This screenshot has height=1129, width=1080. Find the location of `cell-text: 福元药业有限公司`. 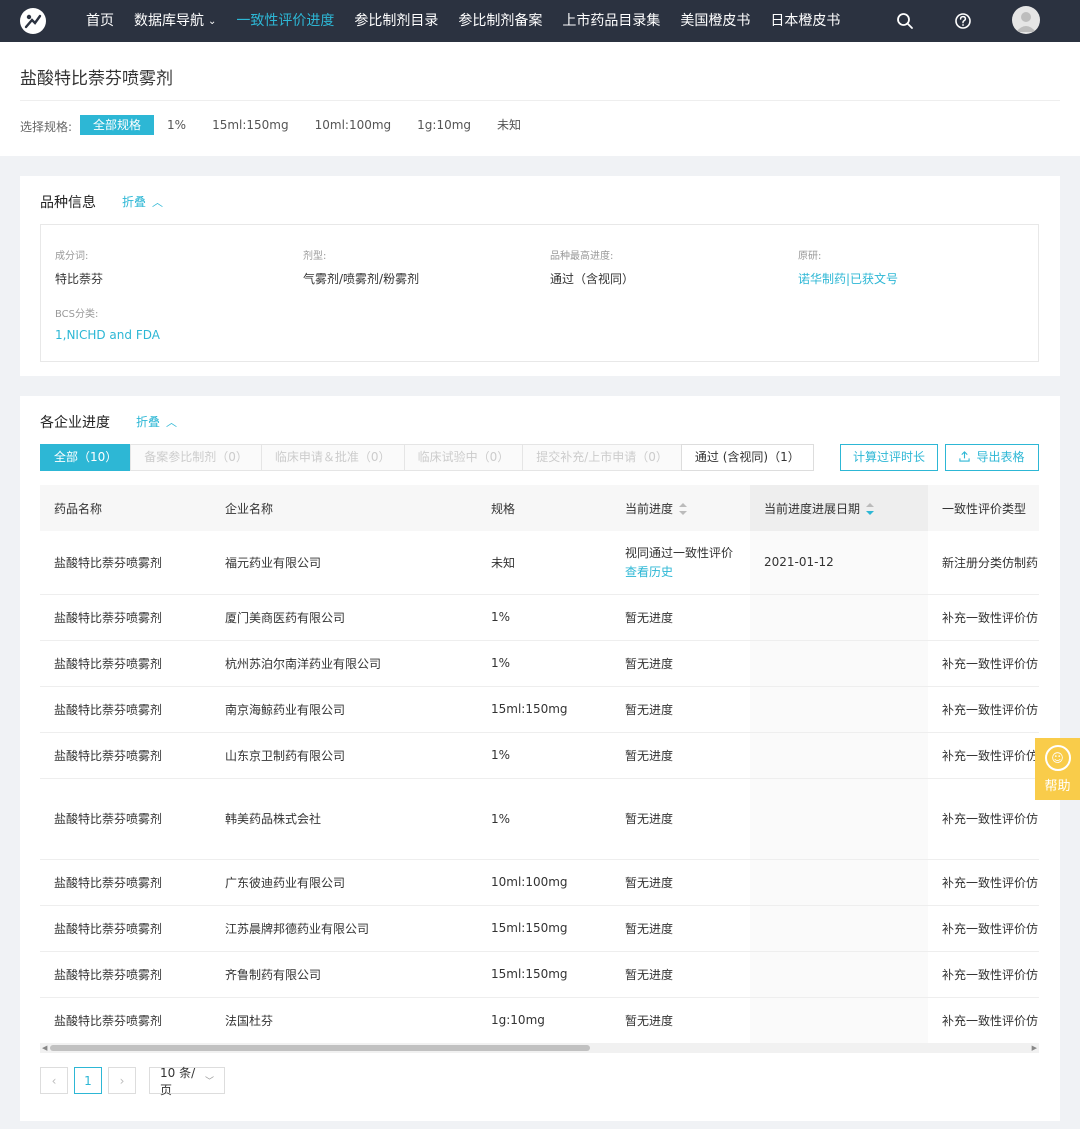

cell-text: 福元药业有限公司 is located at coordinates (273, 562).